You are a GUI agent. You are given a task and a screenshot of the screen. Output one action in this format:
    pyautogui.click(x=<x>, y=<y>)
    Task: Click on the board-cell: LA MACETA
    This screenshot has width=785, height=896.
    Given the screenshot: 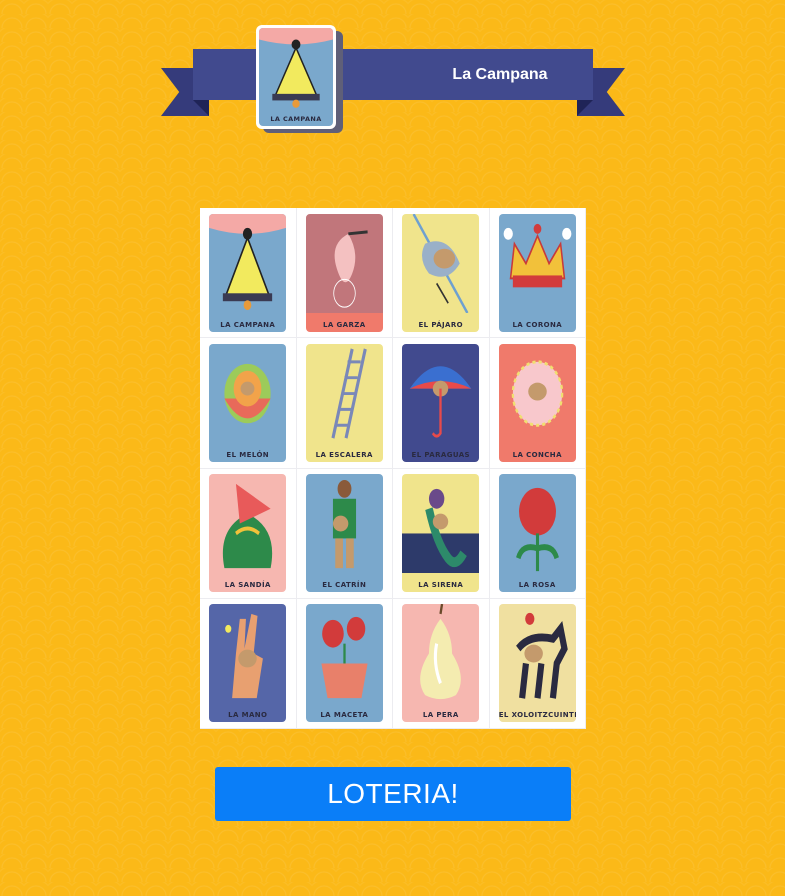 What is the action you would take?
    pyautogui.click(x=344, y=663)
    